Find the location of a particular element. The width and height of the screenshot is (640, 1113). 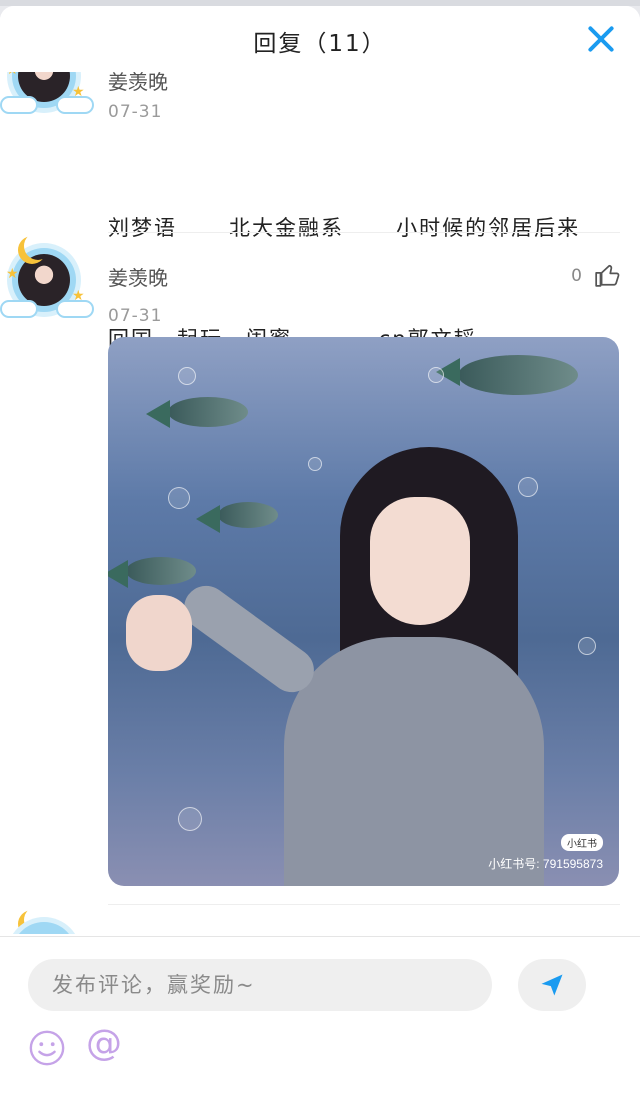

send-button is located at coordinates (552, 985).